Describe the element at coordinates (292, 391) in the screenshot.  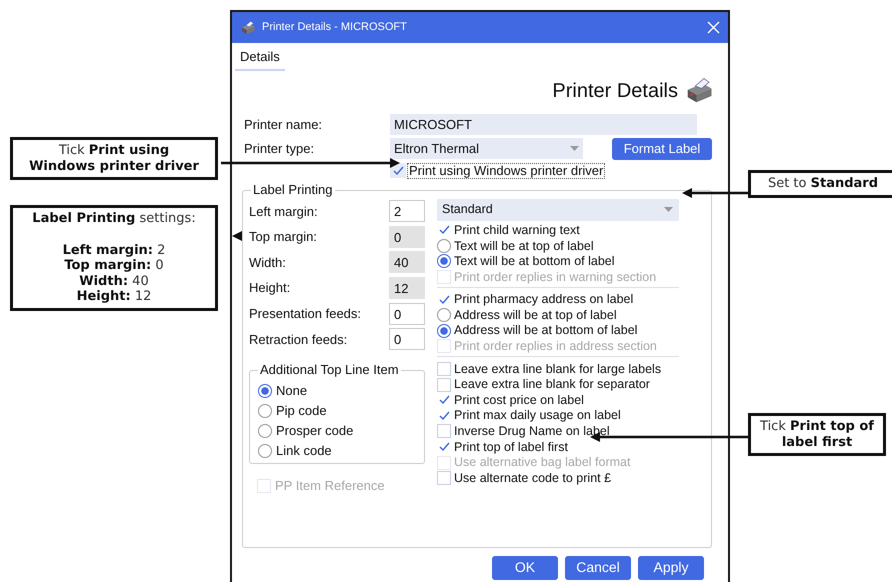
I see `radio-label: None` at that location.